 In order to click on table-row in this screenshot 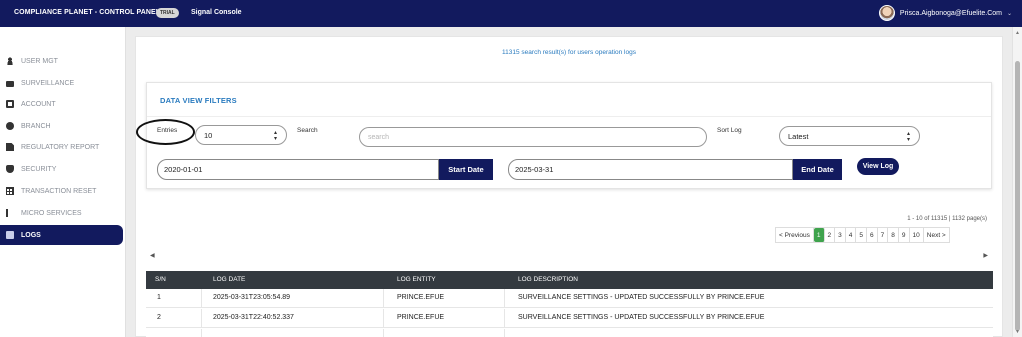, I will do `click(569, 333)`.